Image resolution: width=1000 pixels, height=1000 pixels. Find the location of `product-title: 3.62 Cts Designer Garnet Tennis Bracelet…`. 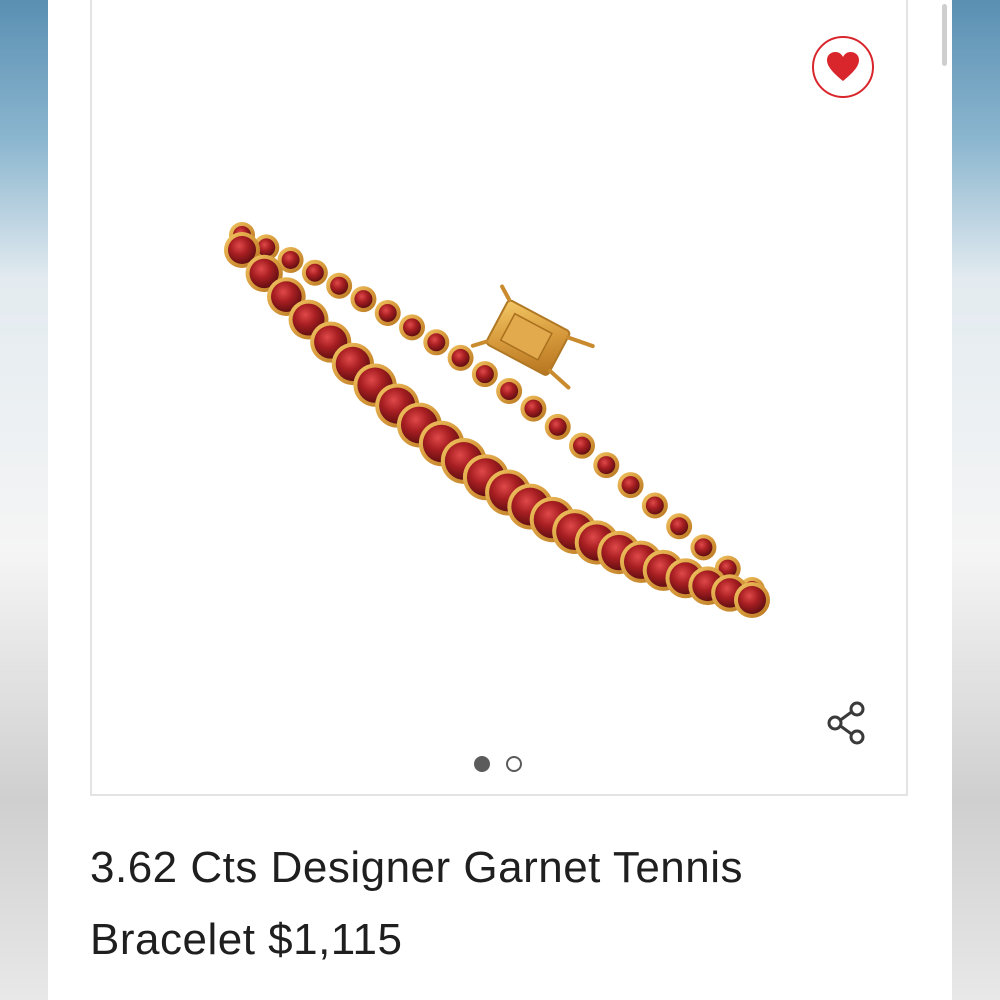

product-title: 3.62 Cts Designer Garnet Tennis Bracelet… is located at coordinates (417, 903).